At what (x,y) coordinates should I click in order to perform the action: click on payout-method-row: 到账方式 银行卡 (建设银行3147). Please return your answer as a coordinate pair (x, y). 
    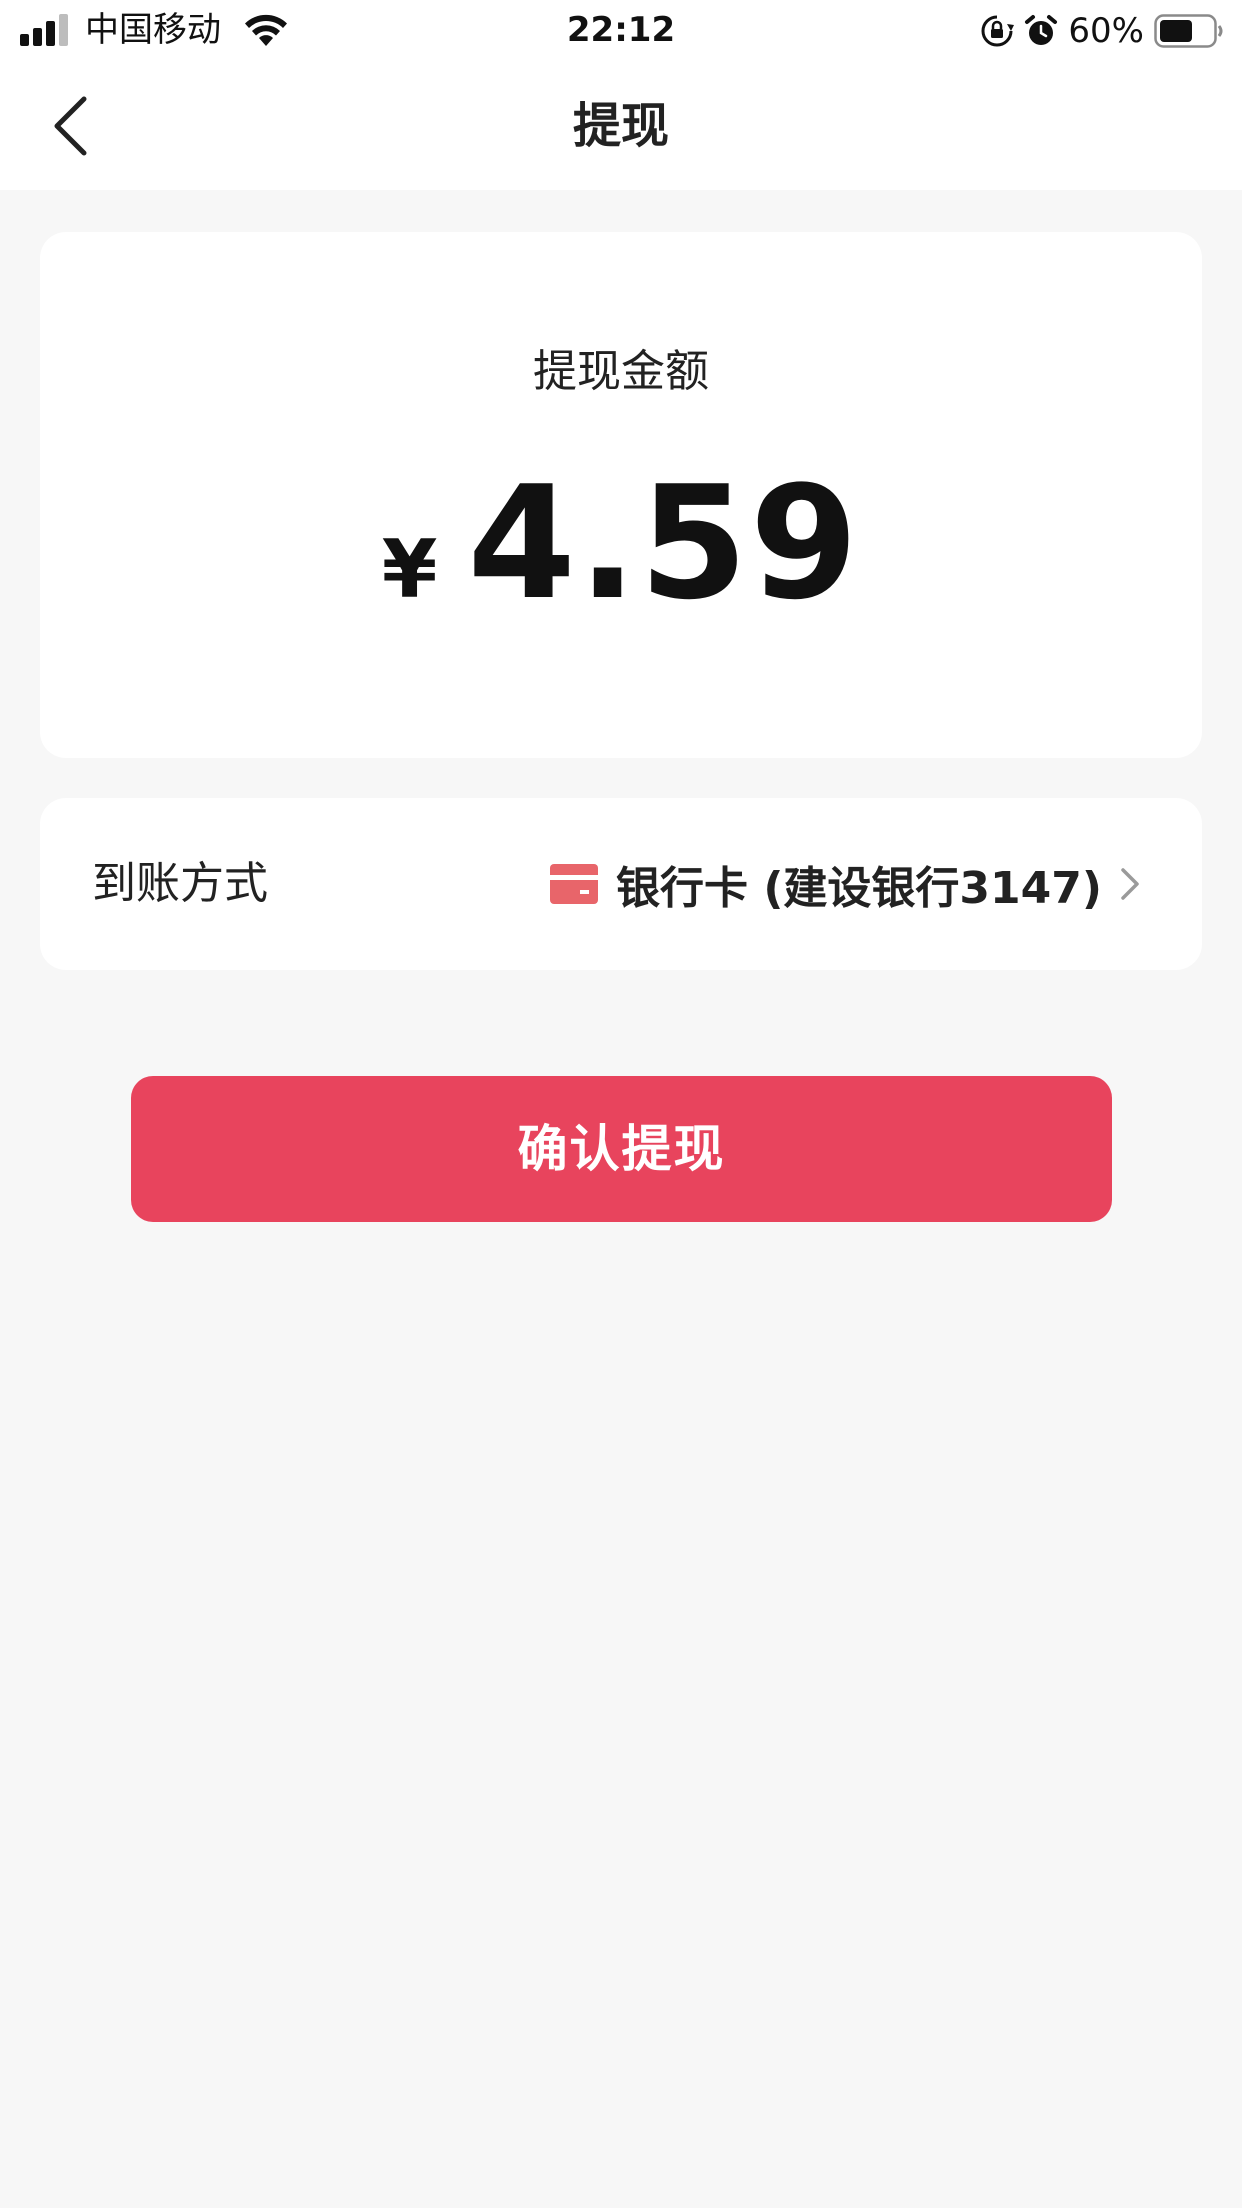
    Looking at the image, I should click on (621, 884).